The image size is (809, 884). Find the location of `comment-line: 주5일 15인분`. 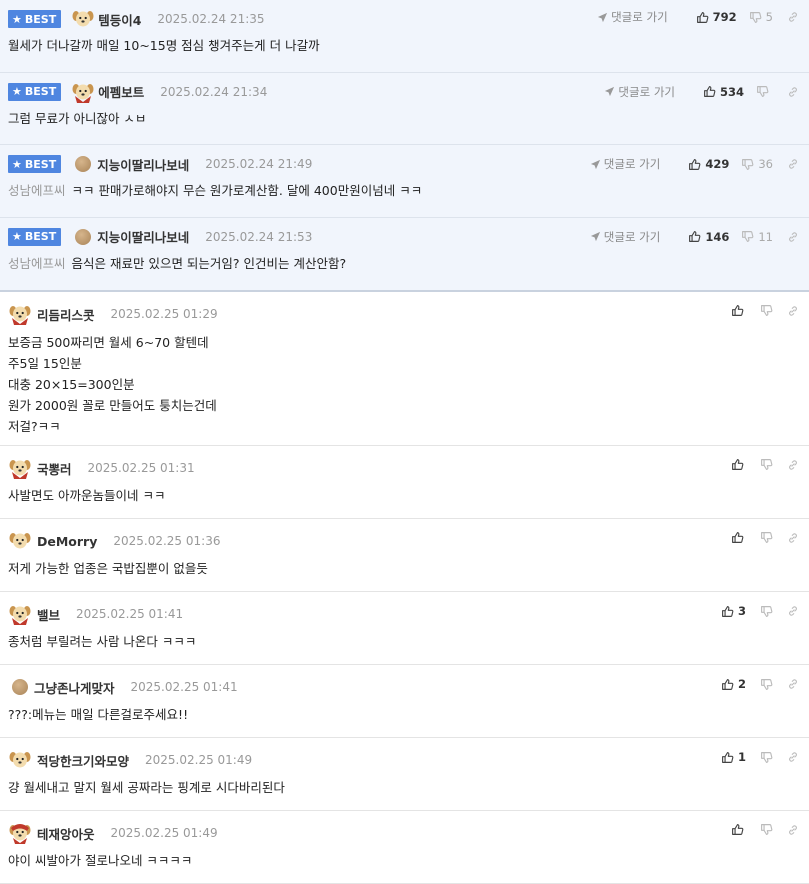

comment-line: 주5일 15인분 is located at coordinates (45, 363).